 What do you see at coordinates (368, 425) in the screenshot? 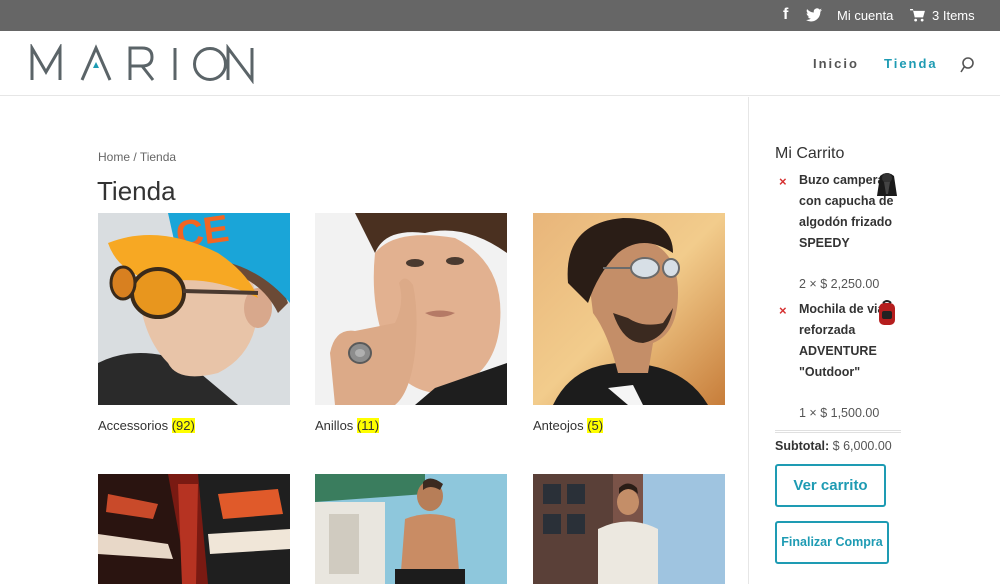
I see `category-count: (11)` at bounding box center [368, 425].